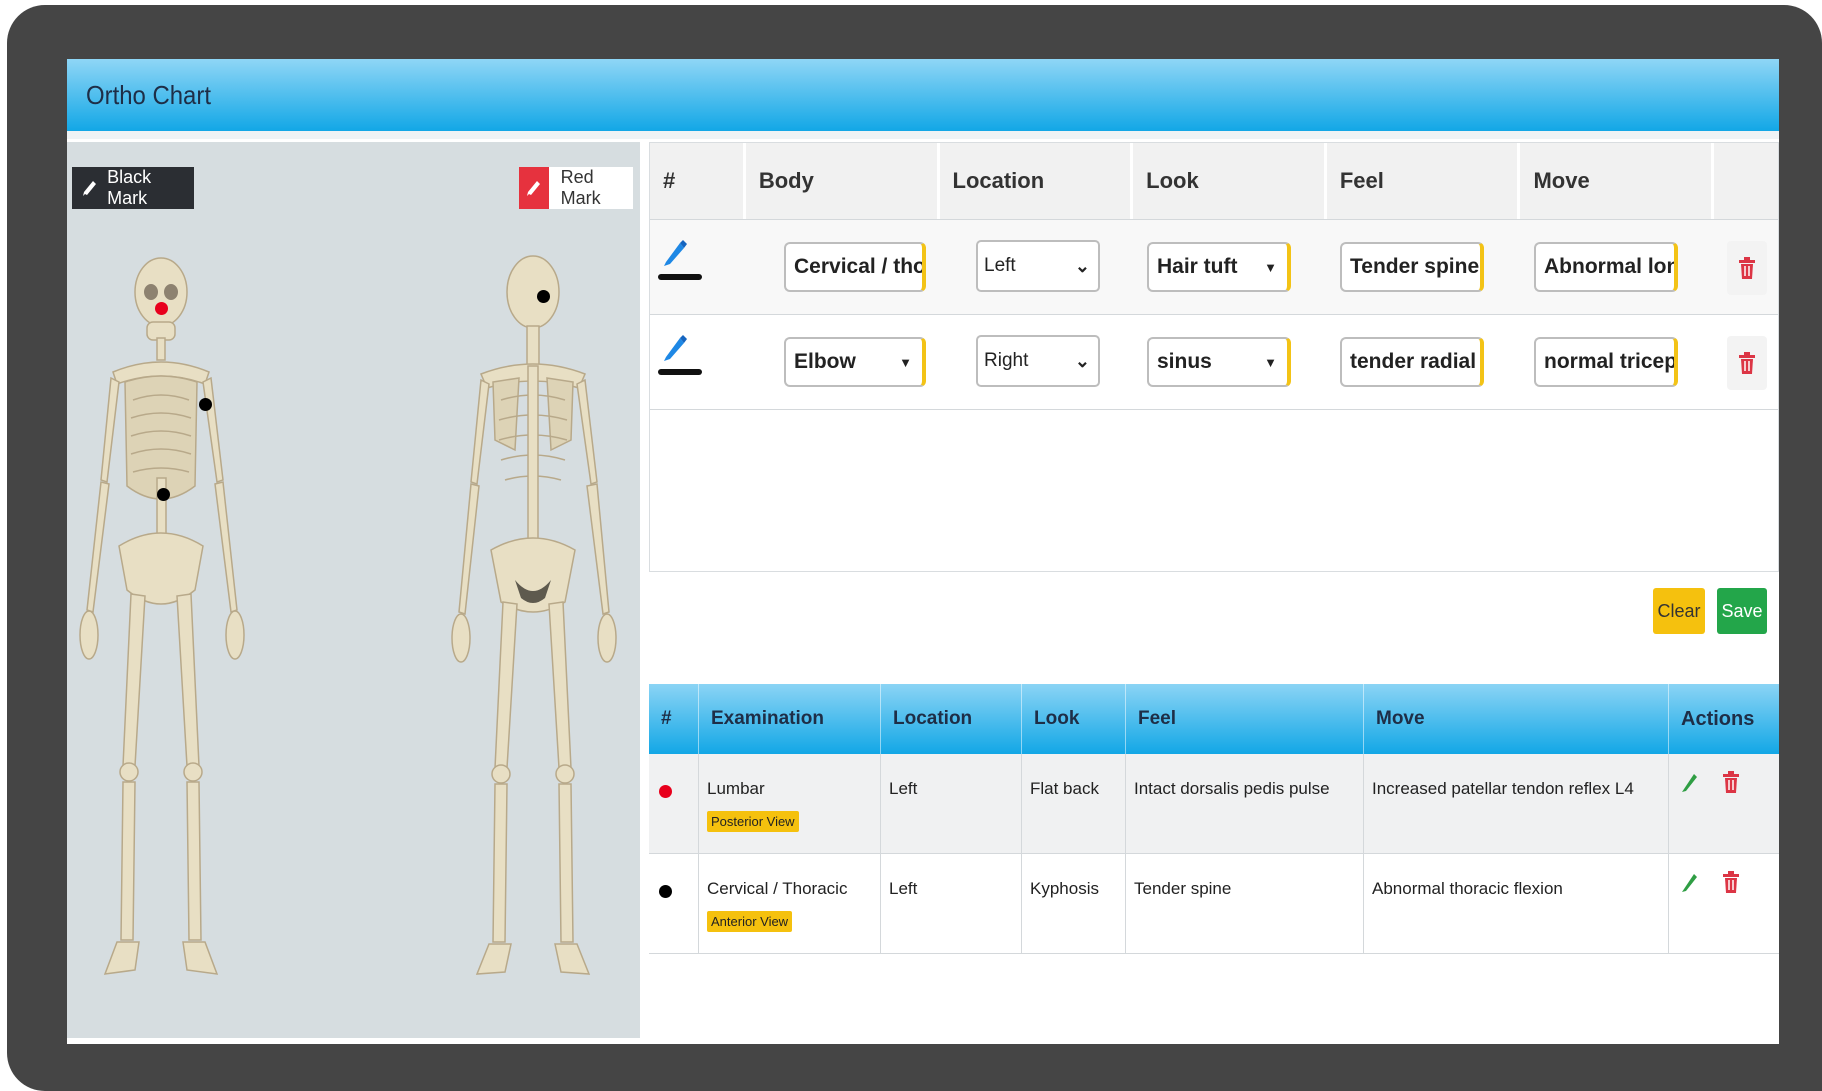 This screenshot has width=1822, height=1091. I want to click on record-examination: Lumbar, so click(736, 788).